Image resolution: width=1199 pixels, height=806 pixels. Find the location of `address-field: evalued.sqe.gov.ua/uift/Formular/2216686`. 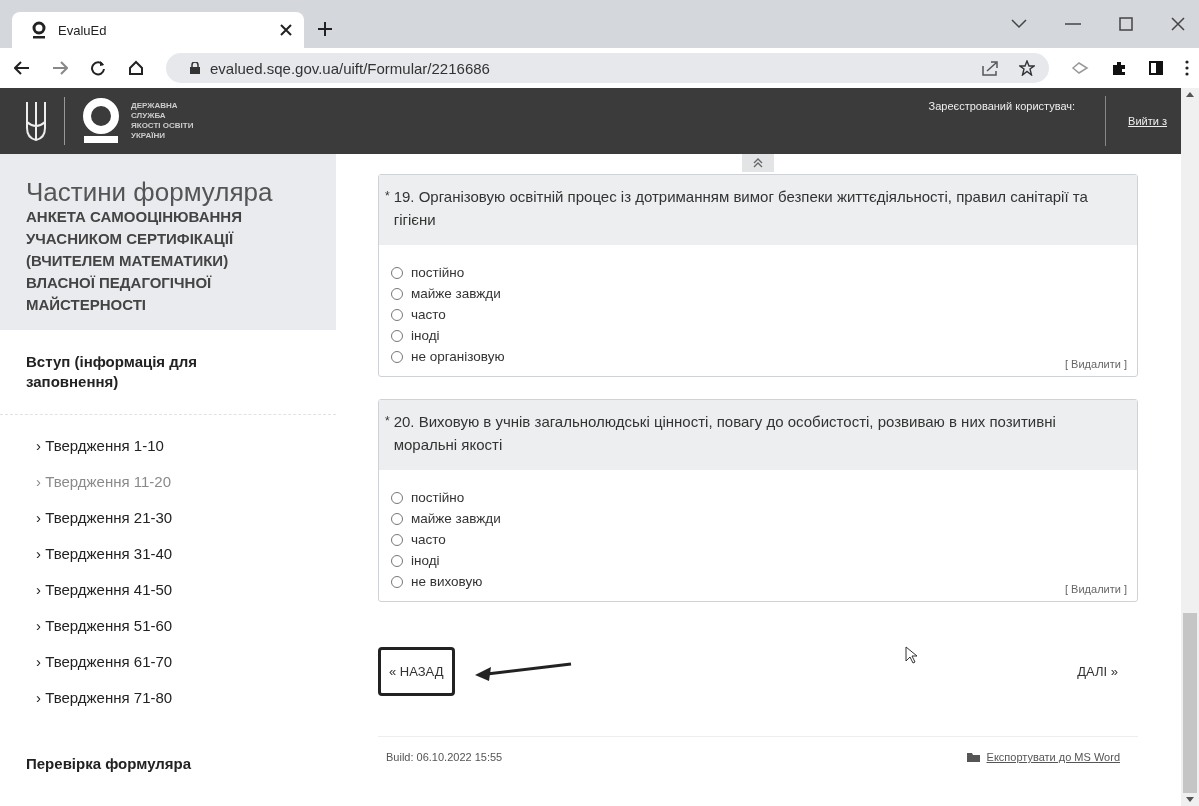

address-field: evalued.sqe.gov.ua/uift/Formular/2216686 is located at coordinates (607, 68).